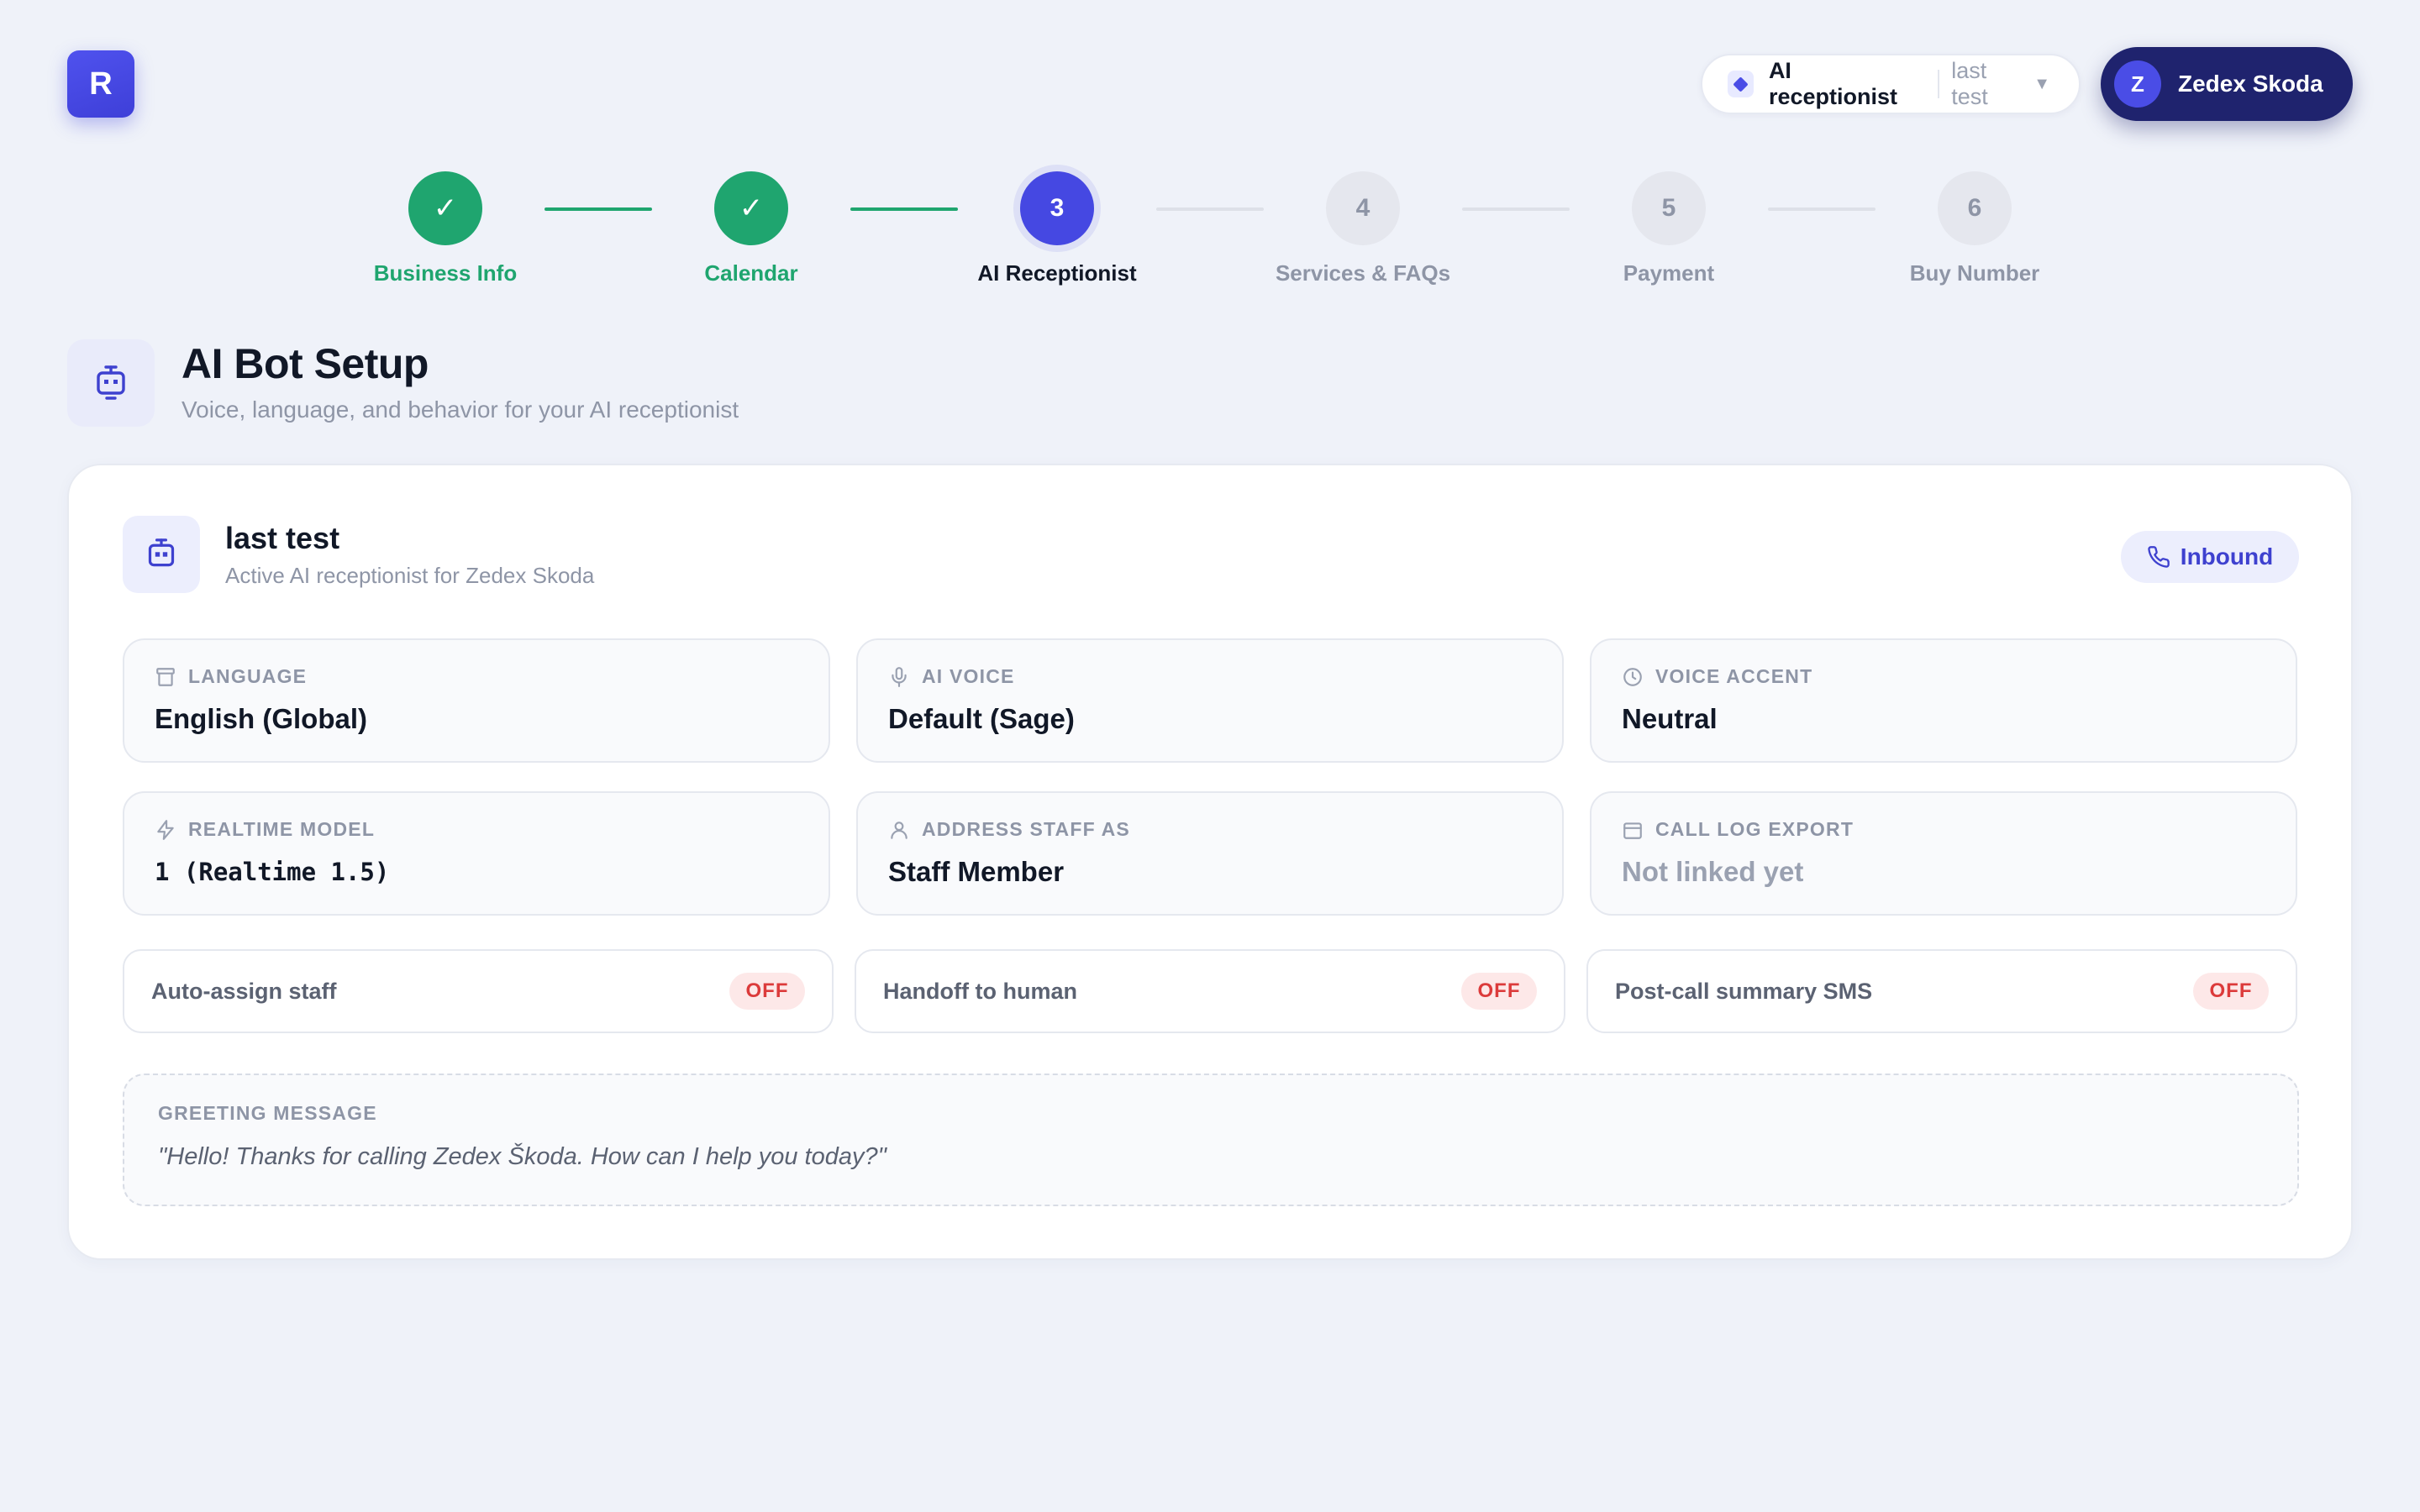 This screenshot has height=1512, width=2420. What do you see at coordinates (477, 853) in the screenshot?
I see `realtime-model-tile: REALTIME MODEL 1 (Realtime 1.5)` at bounding box center [477, 853].